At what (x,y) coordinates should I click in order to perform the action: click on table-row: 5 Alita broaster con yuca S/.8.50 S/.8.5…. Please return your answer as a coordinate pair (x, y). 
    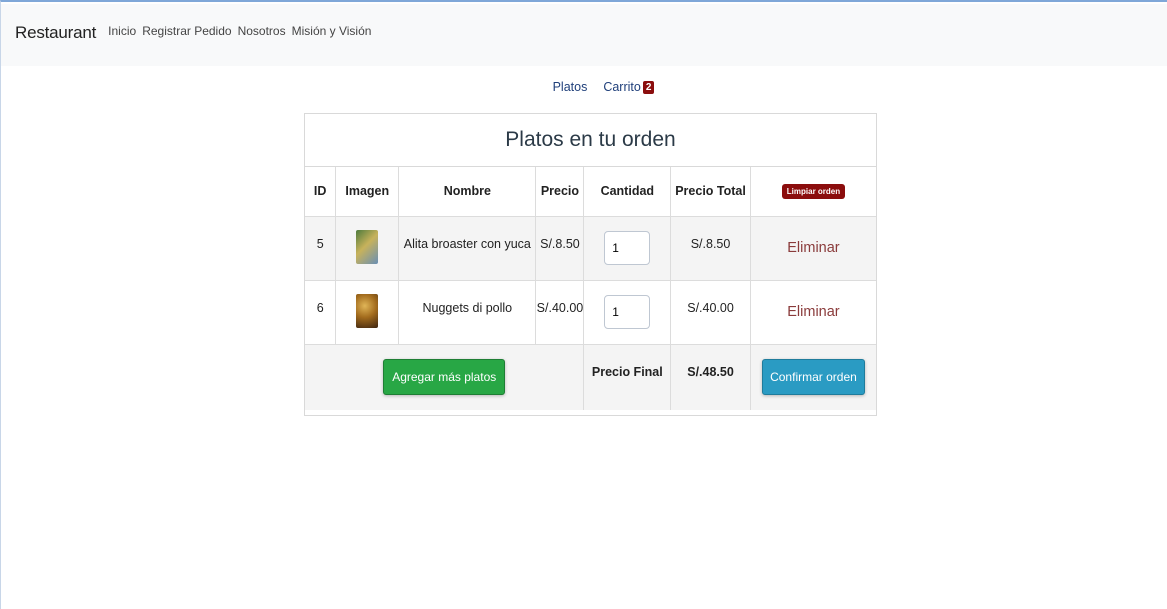
    Looking at the image, I should click on (590, 248).